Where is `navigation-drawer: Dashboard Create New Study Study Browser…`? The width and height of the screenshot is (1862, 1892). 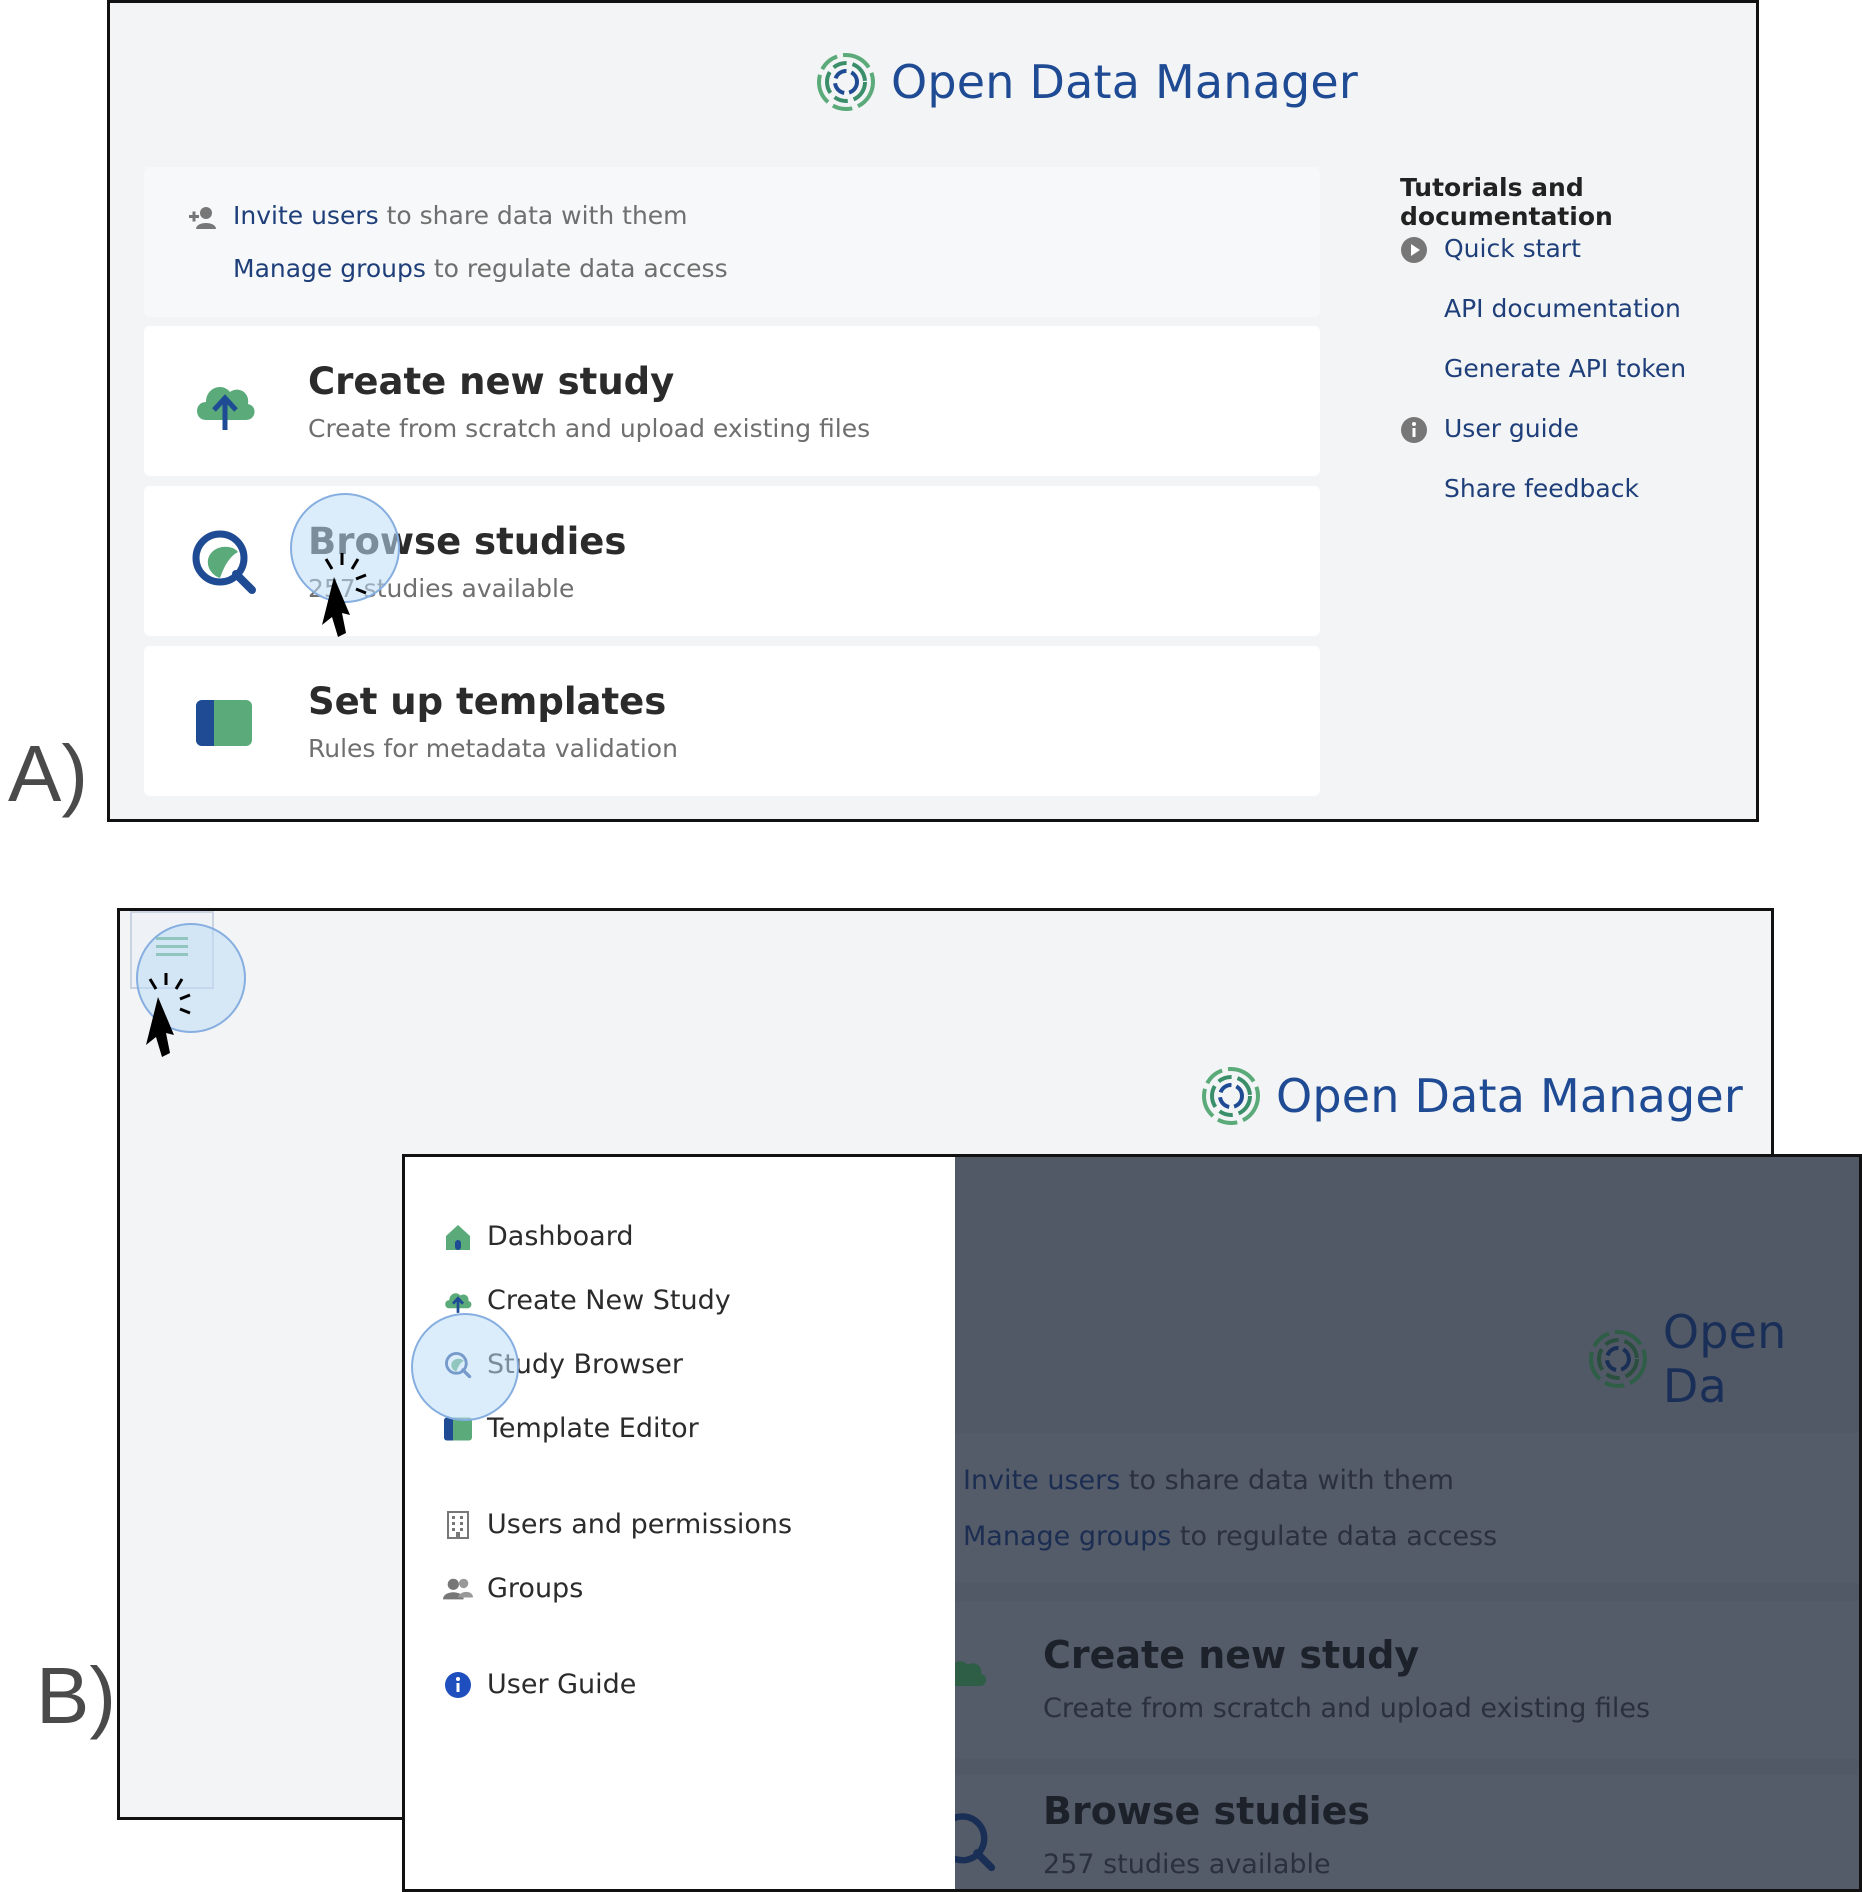
navigation-drawer: Dashboard Create New Study Study Browser… is located at coordinates (680, 1523).